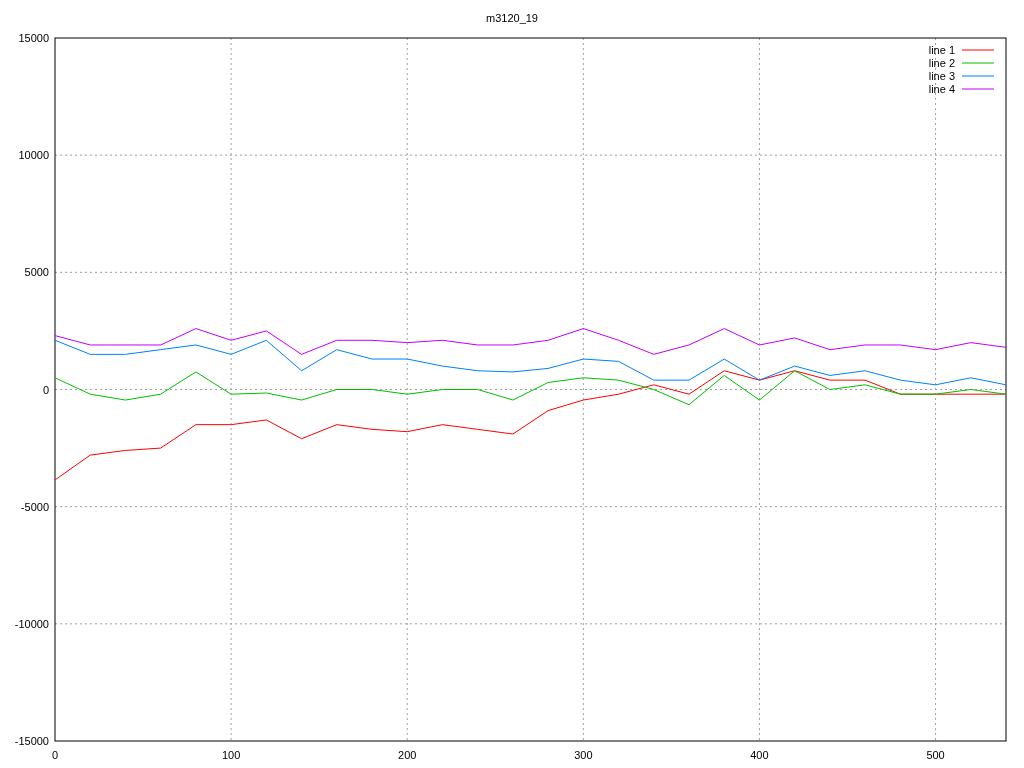  I want to click on y-tick-label: -5000, so click(34, 506).